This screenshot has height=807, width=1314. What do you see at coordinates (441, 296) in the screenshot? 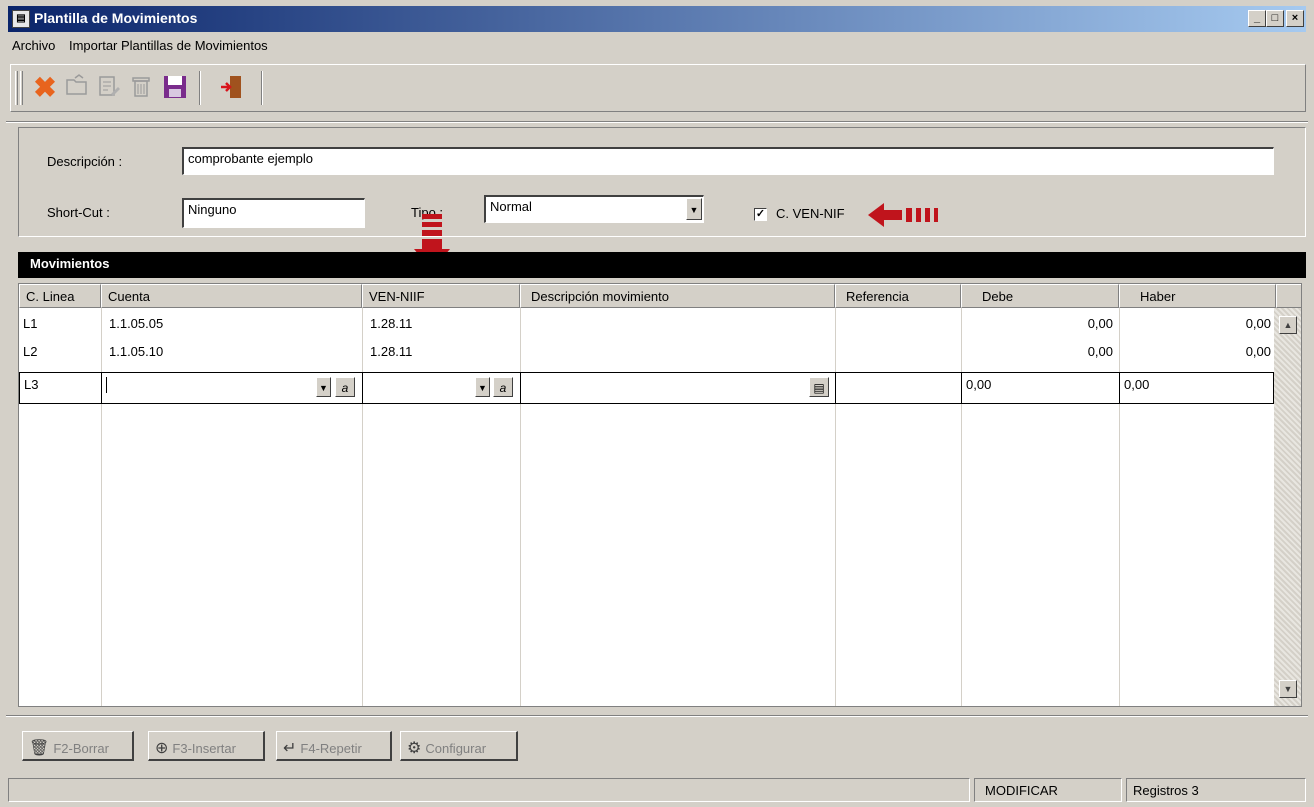
I see `column-header: VEN-NIIF` at bounding box center [441, 296].